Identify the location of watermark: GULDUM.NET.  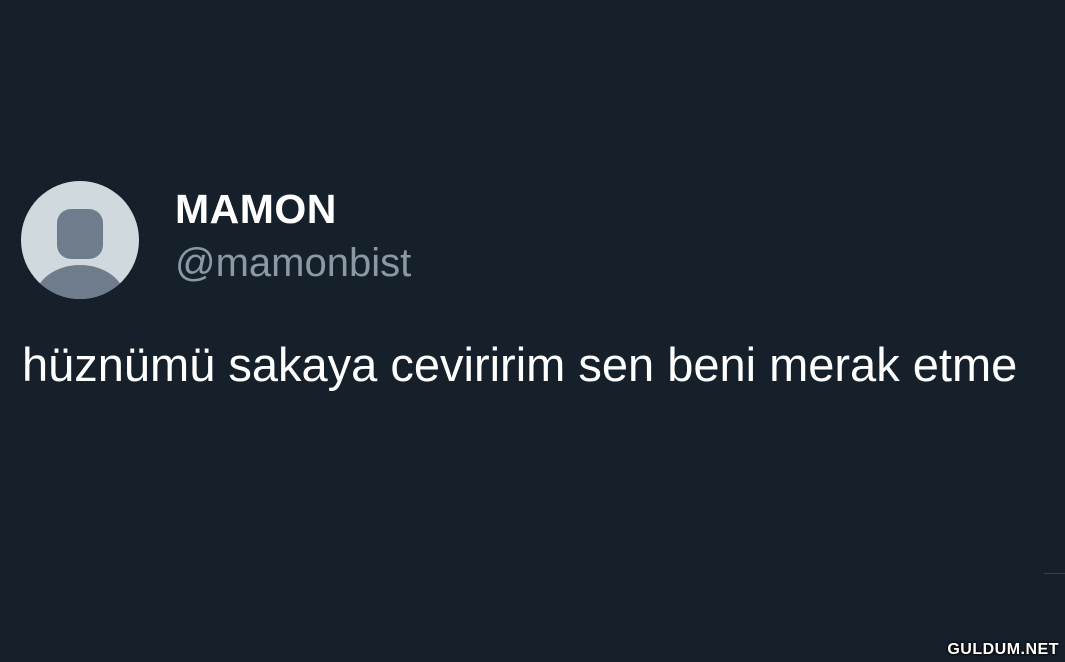
(1003, 649).